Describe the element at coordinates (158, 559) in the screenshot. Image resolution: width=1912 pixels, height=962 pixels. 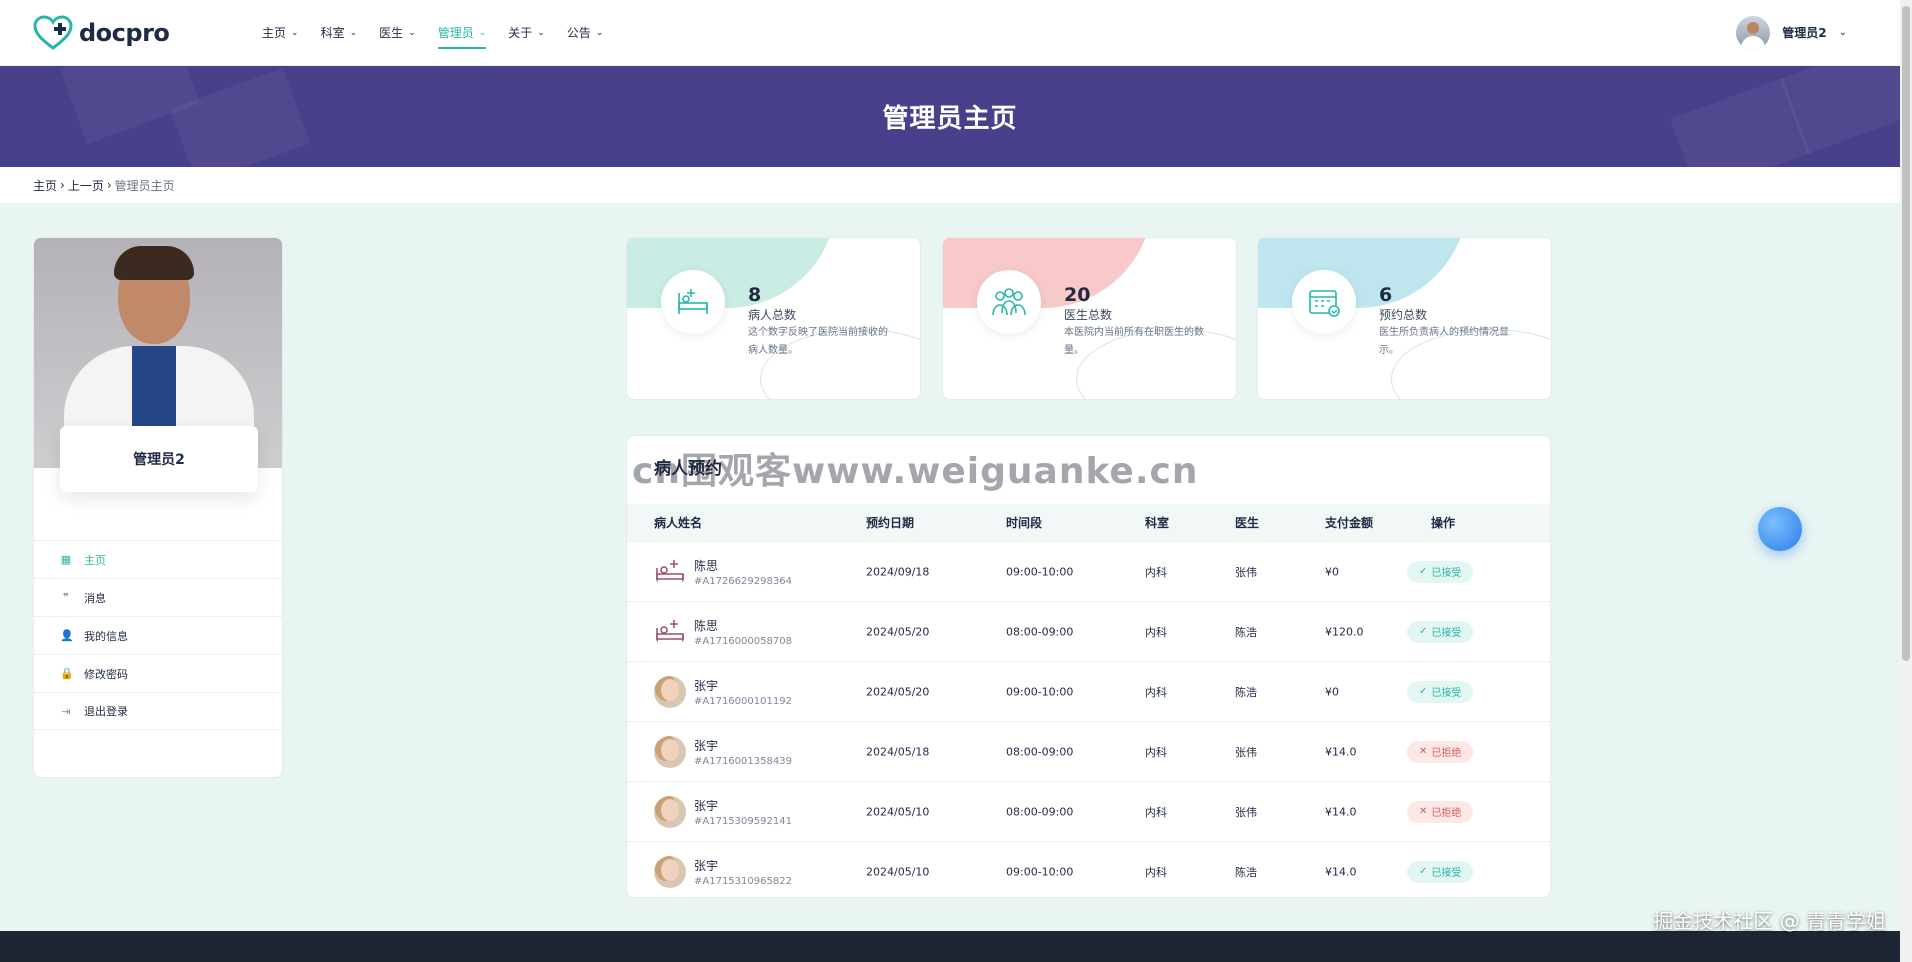
I see `sidebar-item-0: ▦ 主页` at that location.